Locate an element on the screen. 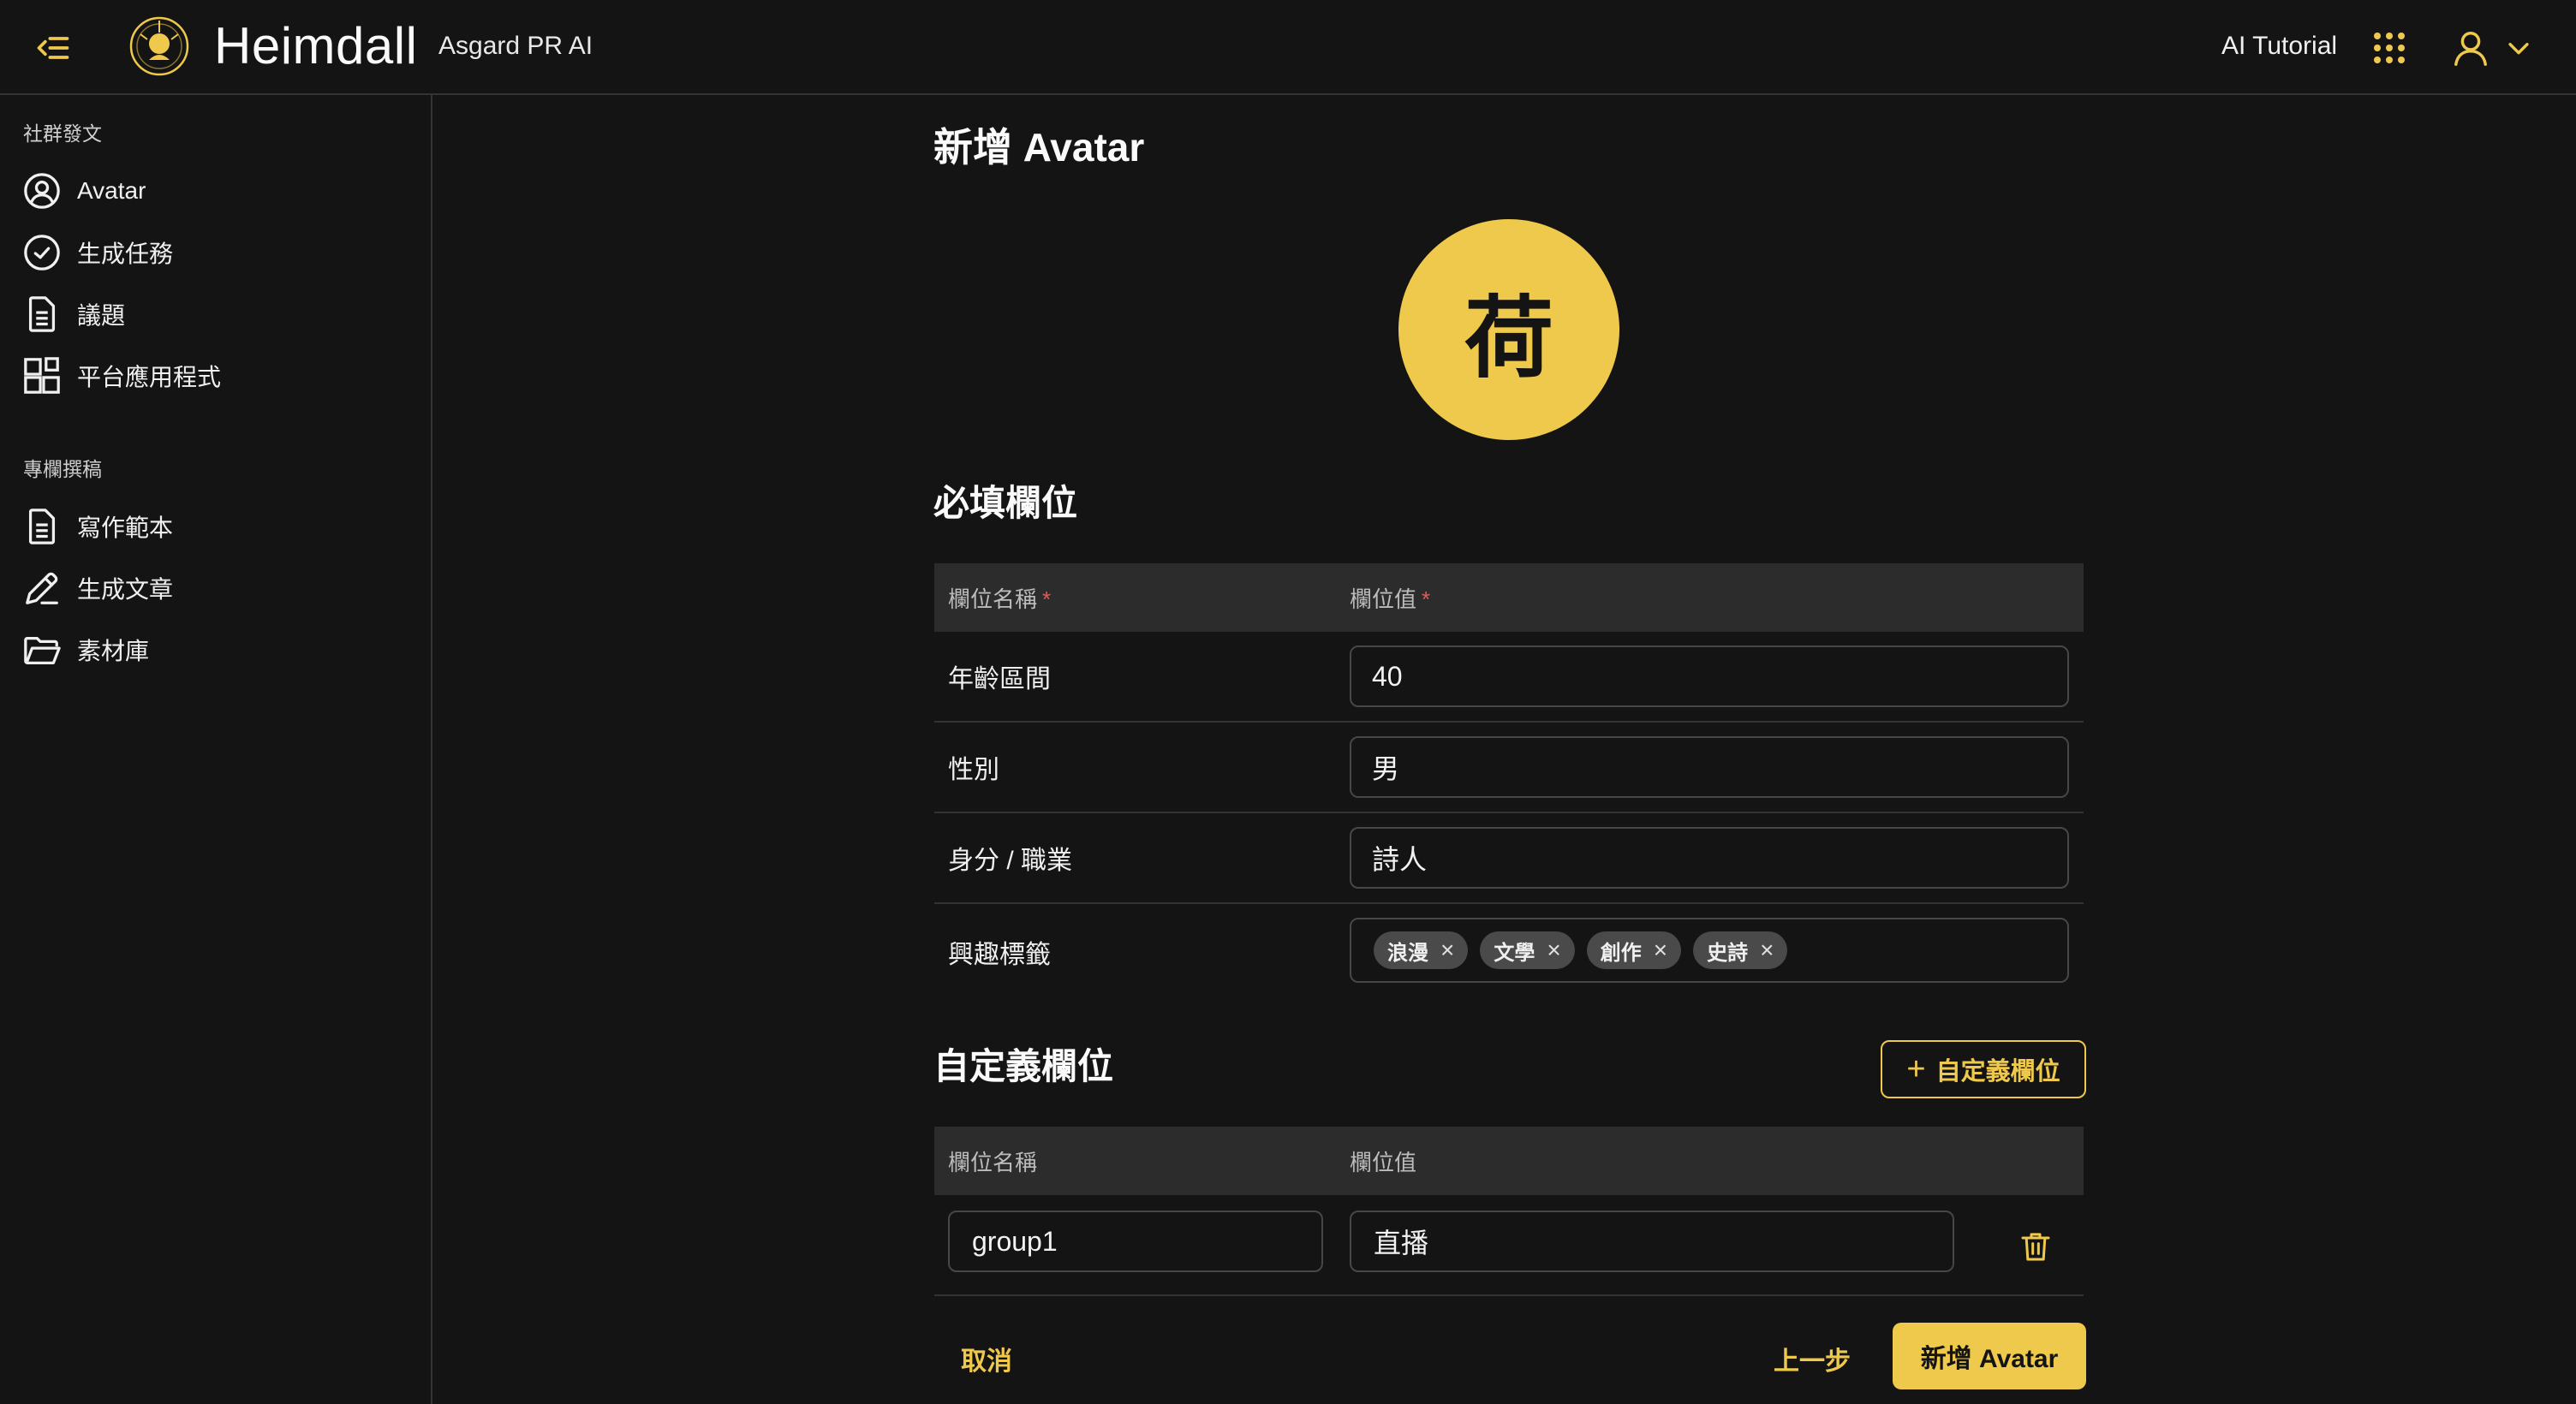 The height and width of the screenshot is (1404, 2576). sidebar-section-title: 社群發文 is located at coordinates (62, 133).